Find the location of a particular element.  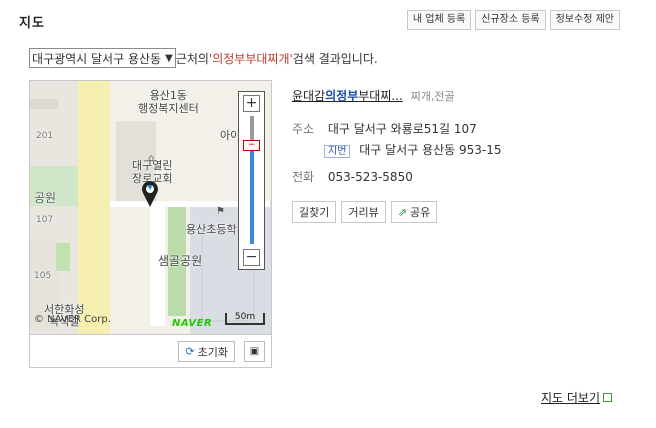

search-result-line: 대구광역시 달서구 용산동 ▼ 근처의 '의정부부대찌개' 검색 결과입니다. is located at coordinates (203, 58).